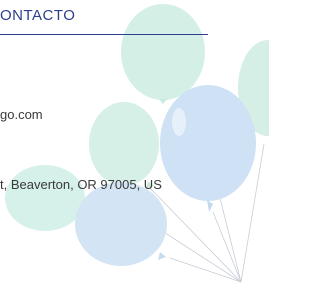 This screenshot has height=293, width=320. Describe the element at coordinates (38, 15) in the screenshot. I see `section-title: ONTACTO` at that location.